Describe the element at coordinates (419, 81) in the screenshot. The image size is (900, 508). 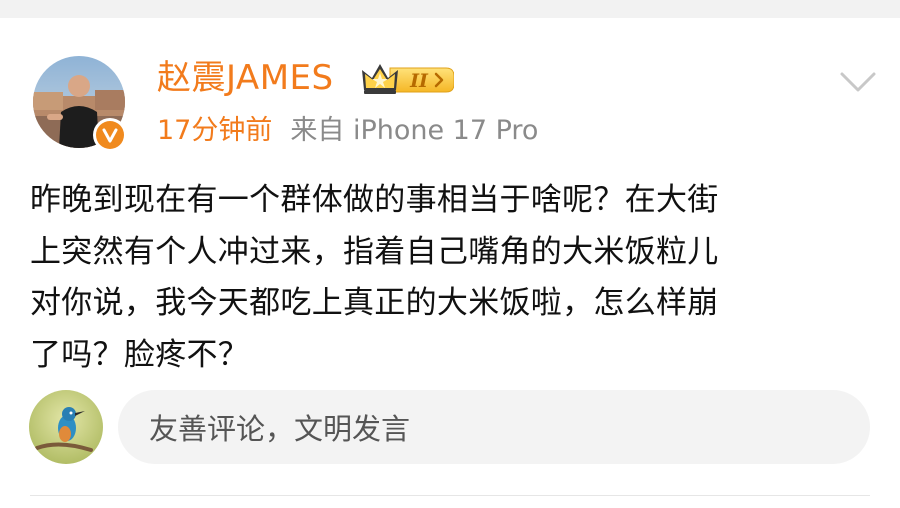
I see `badge-level-text: II` at that location.